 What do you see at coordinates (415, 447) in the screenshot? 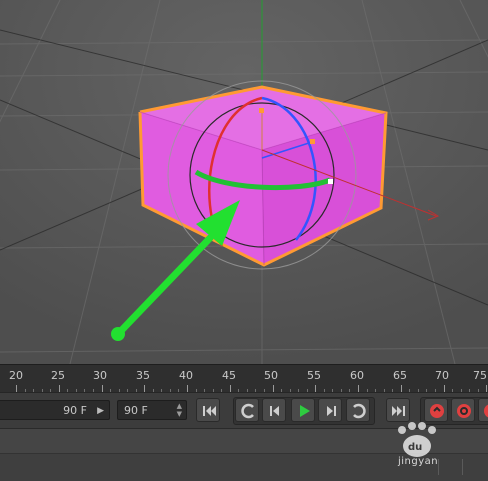
I see `svg-text: du` at bounding box center [415, 447].